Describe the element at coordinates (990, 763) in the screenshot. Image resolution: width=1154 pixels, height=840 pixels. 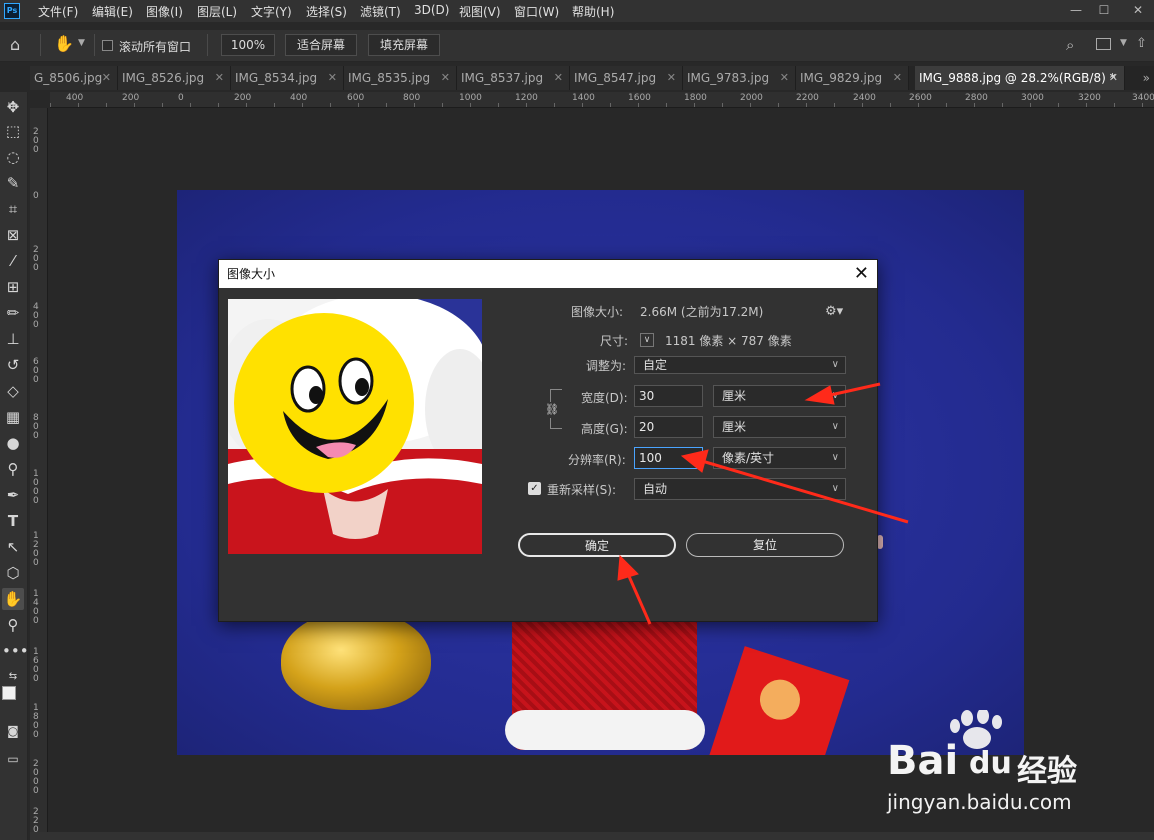
I see `watermark-brand-mid: du` at that location.